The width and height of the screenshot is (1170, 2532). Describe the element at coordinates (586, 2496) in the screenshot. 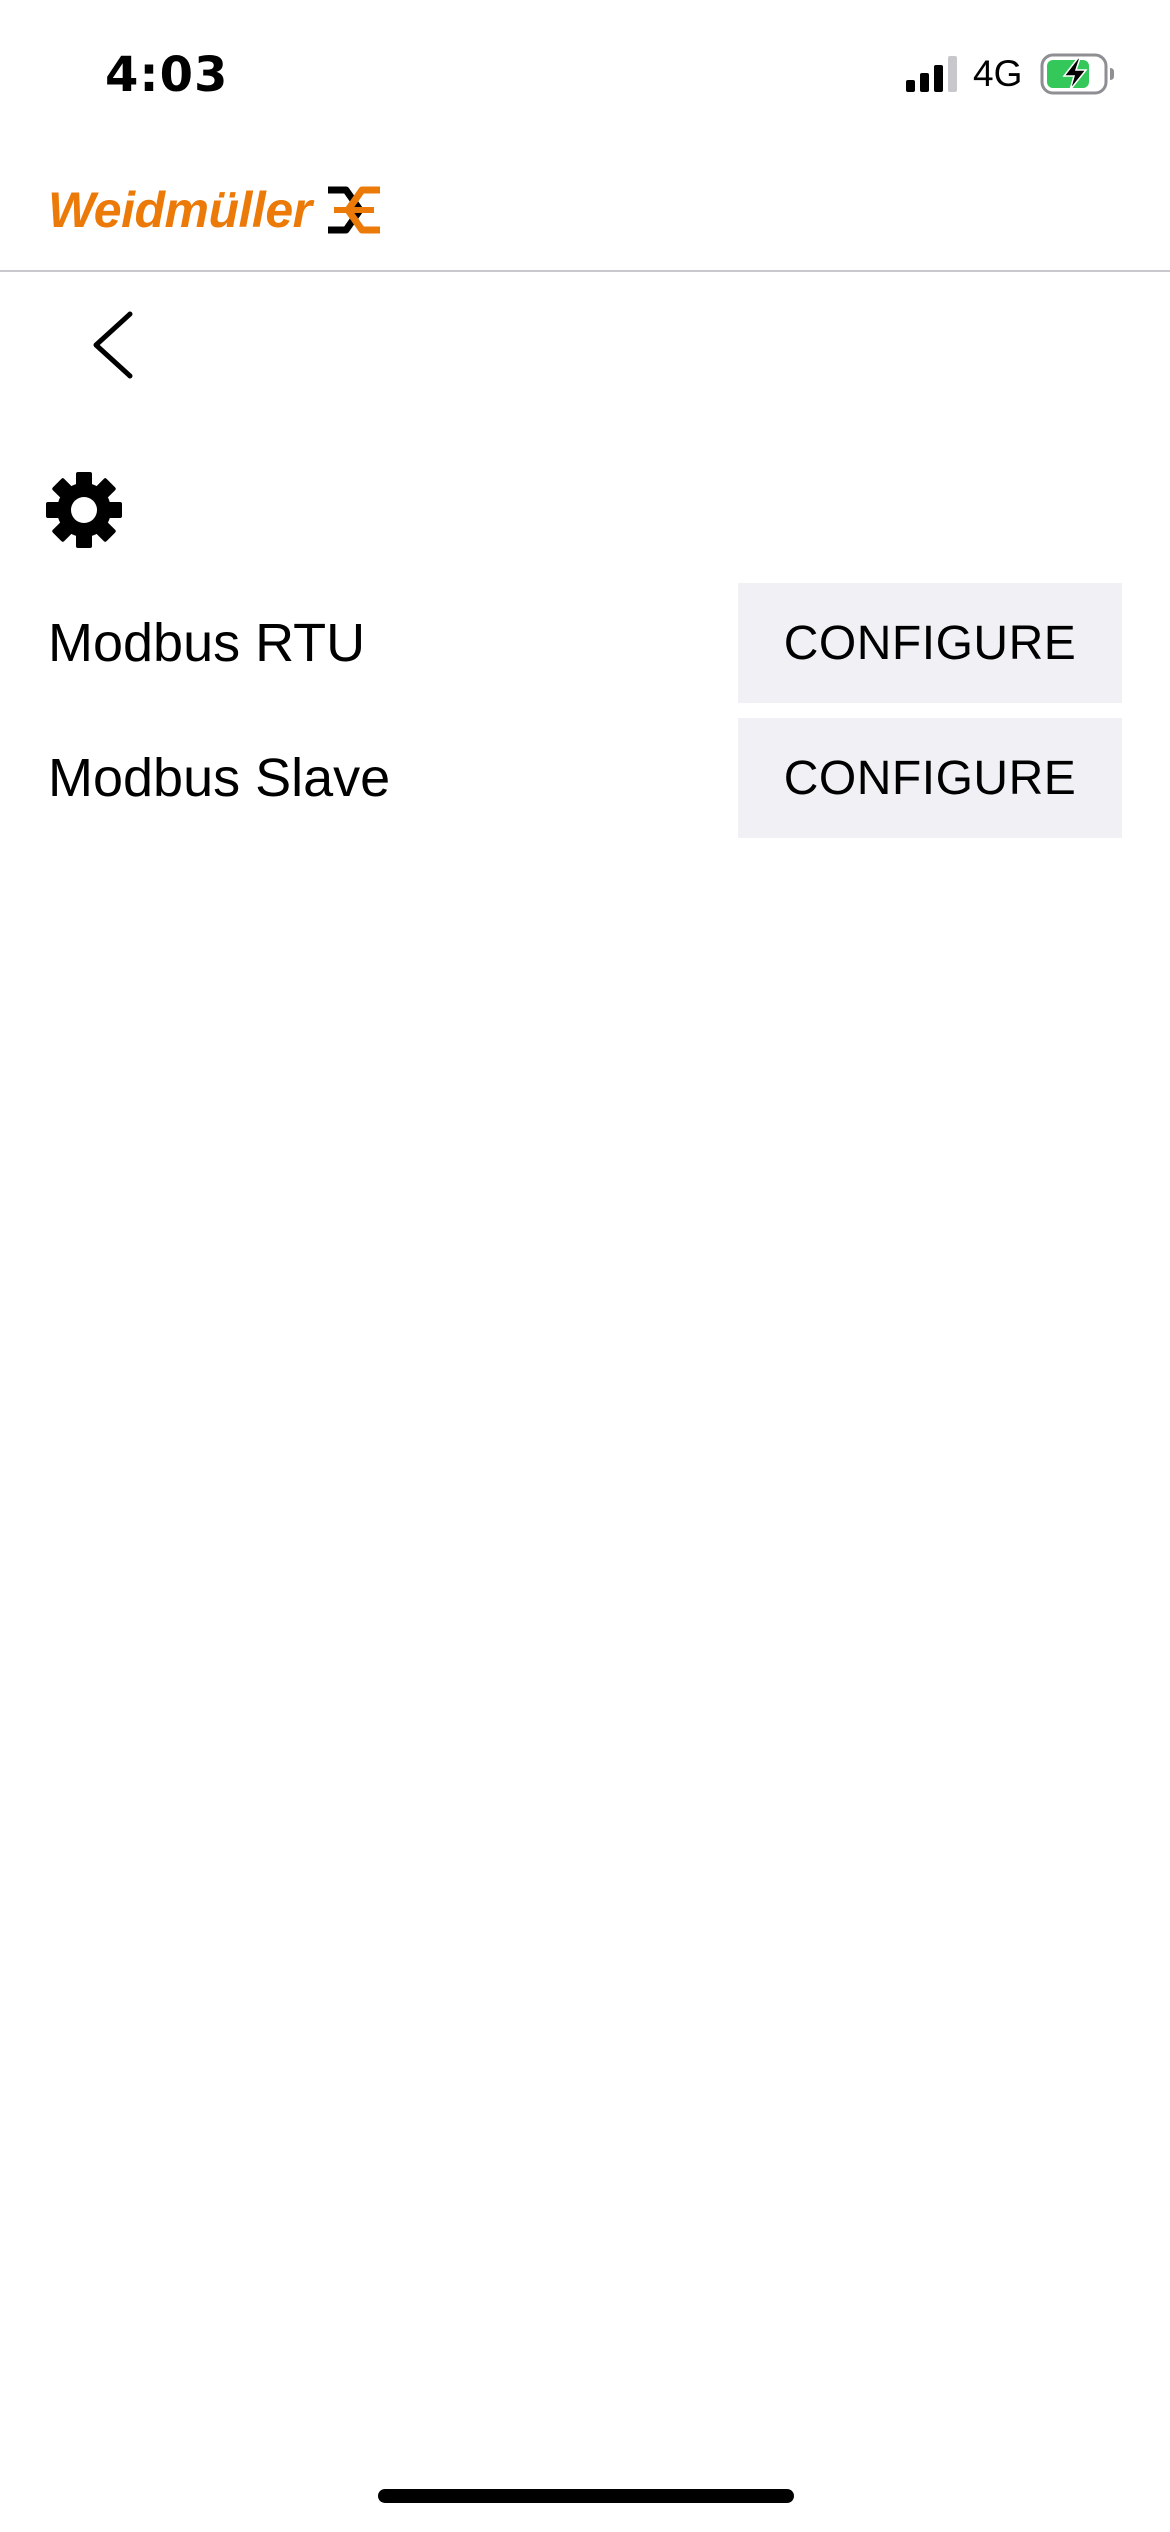

I see `home-indicator` at that location.